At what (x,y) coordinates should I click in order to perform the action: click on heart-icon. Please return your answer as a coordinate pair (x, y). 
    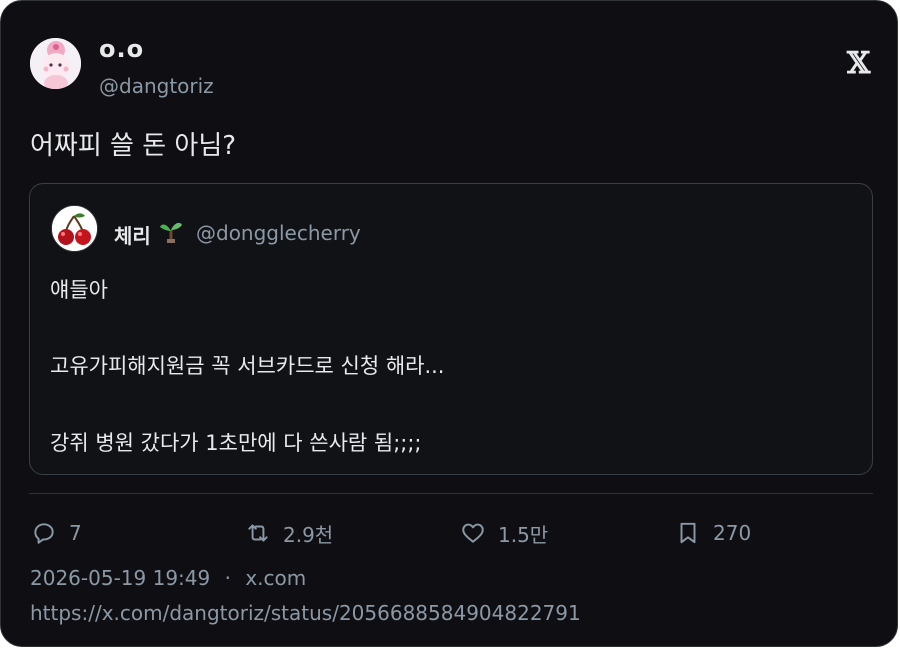
    Looking at the image, I should click on (473, 533).